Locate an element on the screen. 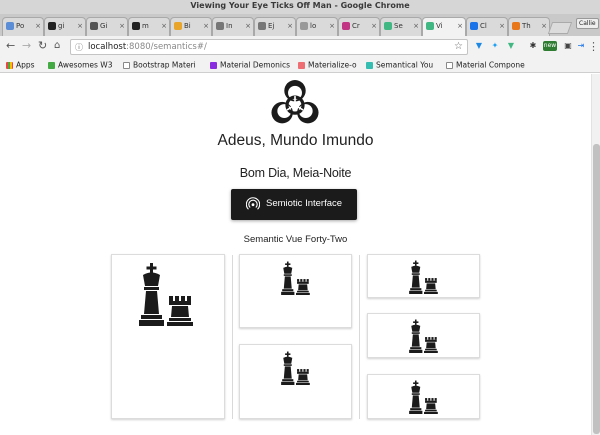  chess-card-middle-bottom is located at coordinates (295, 381).